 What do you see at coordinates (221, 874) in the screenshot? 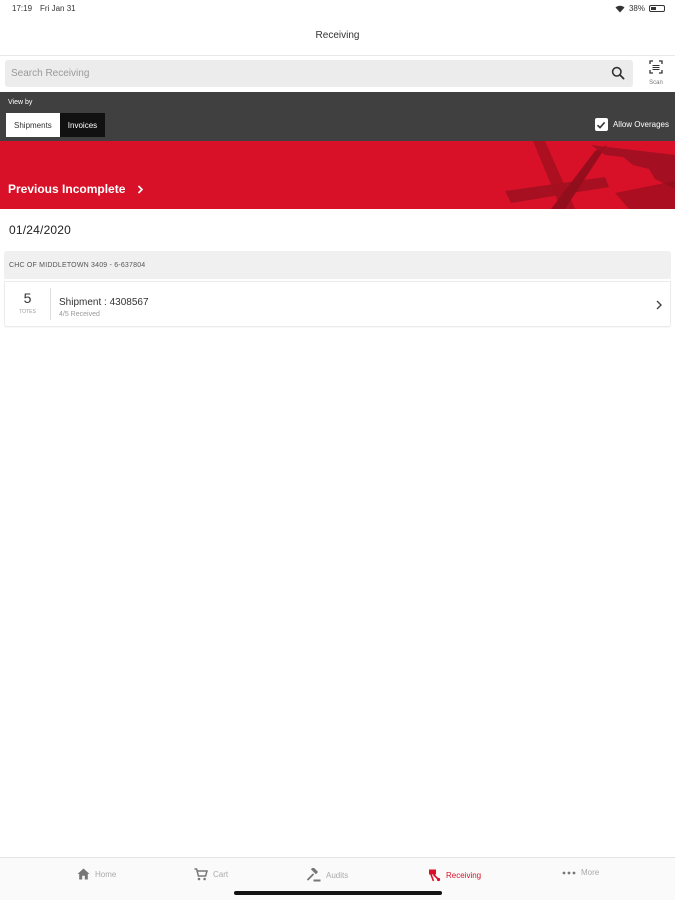
I see `tab-label-cart: Cart` at bounding box center [221, 874].